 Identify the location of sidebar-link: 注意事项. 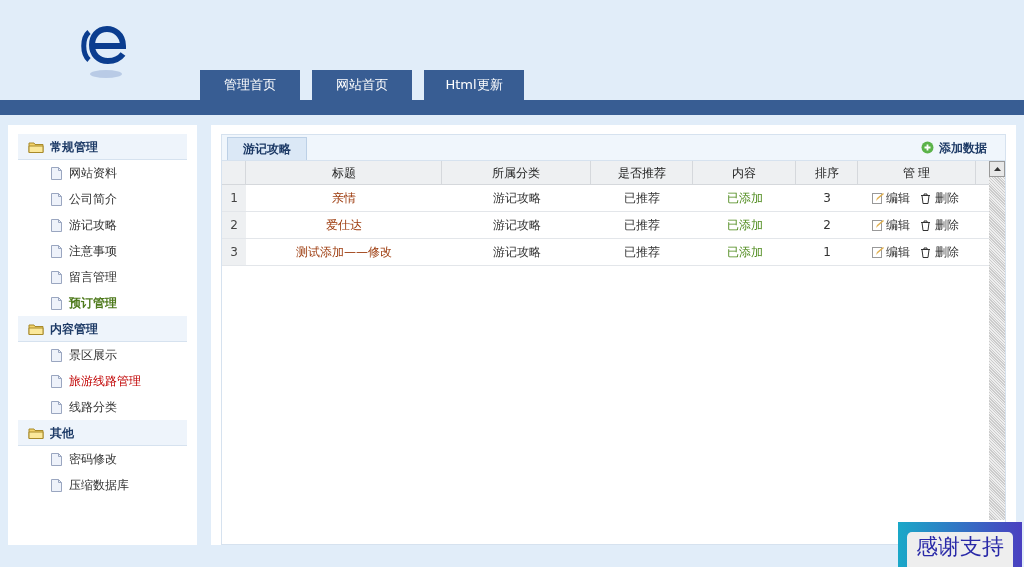
(93, 251).